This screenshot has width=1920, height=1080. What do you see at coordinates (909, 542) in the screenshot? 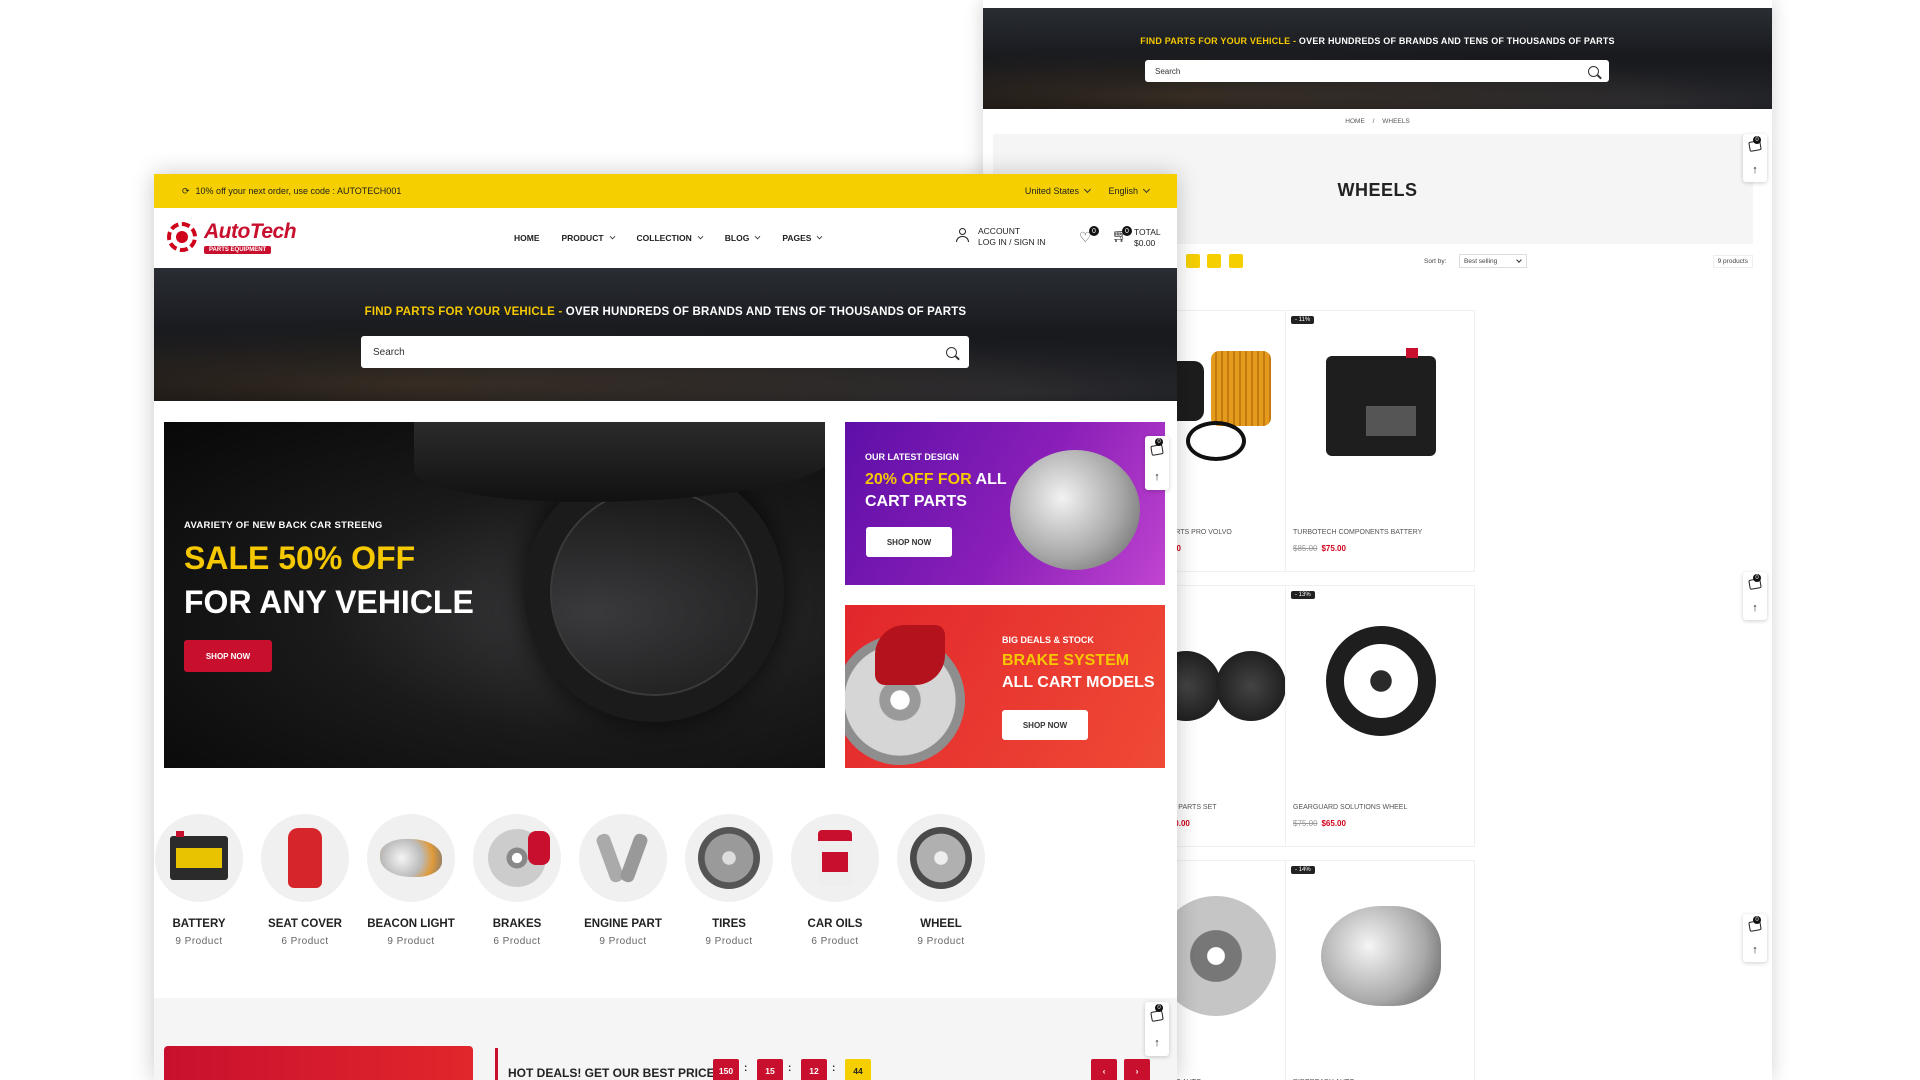
I see `promo1-shop-button: SHOP NOW` at bounding box center [909, 542].